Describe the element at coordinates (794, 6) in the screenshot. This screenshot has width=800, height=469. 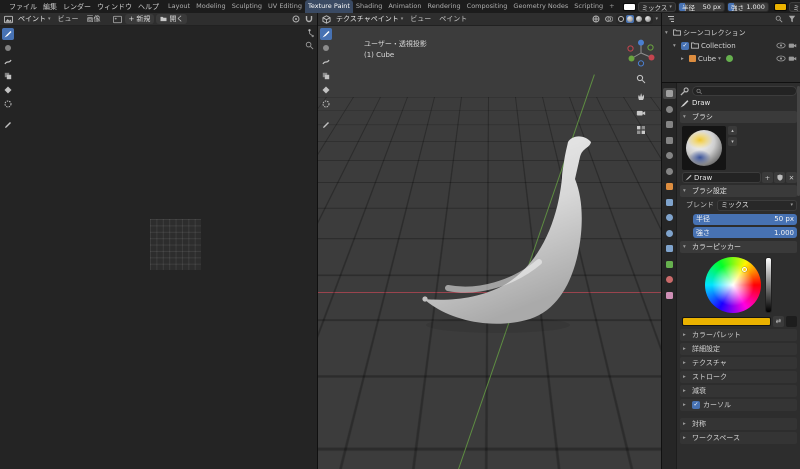
I see `blend-mode-dropdown-3d: ミックス▾` at that location.